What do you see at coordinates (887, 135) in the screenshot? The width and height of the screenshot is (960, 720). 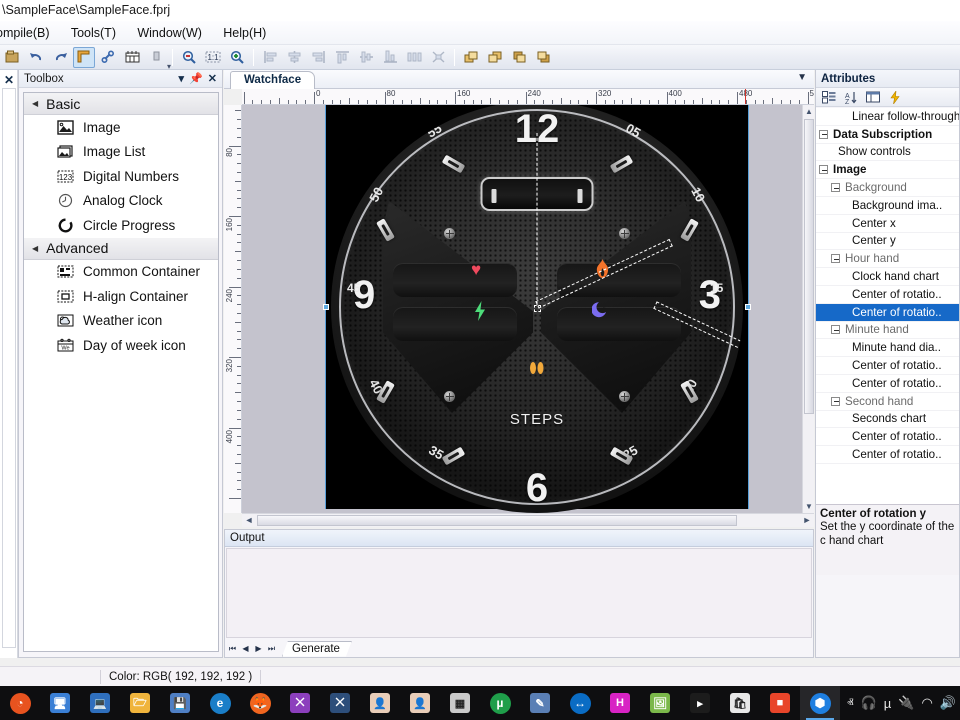 I see `attribute-row: Data Subscription` at bounding box center [887, 135].